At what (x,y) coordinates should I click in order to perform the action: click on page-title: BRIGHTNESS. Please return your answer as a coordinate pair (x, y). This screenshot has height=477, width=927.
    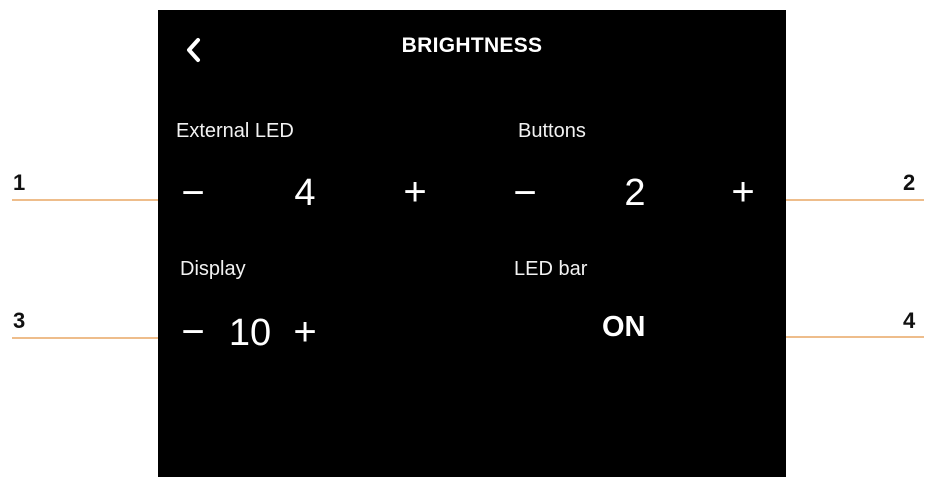
    Looking at the image, I should click on (472, 45).